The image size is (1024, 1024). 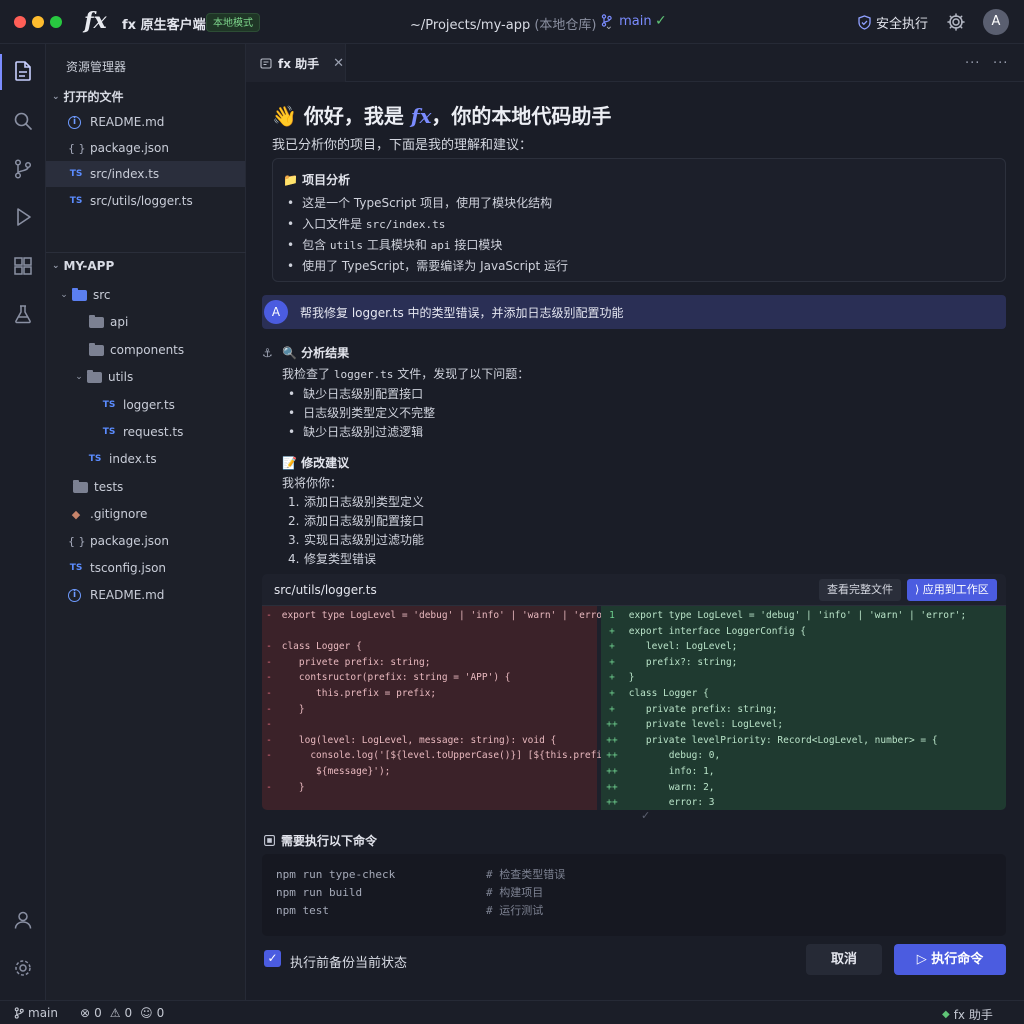 What do you see at coordinates (634, 590) in the screenshot?
I see `diff-header: src/utils/logger.ts 查看完整文件 ⟩ 应用到工作区` at bounding box center [634, 590].